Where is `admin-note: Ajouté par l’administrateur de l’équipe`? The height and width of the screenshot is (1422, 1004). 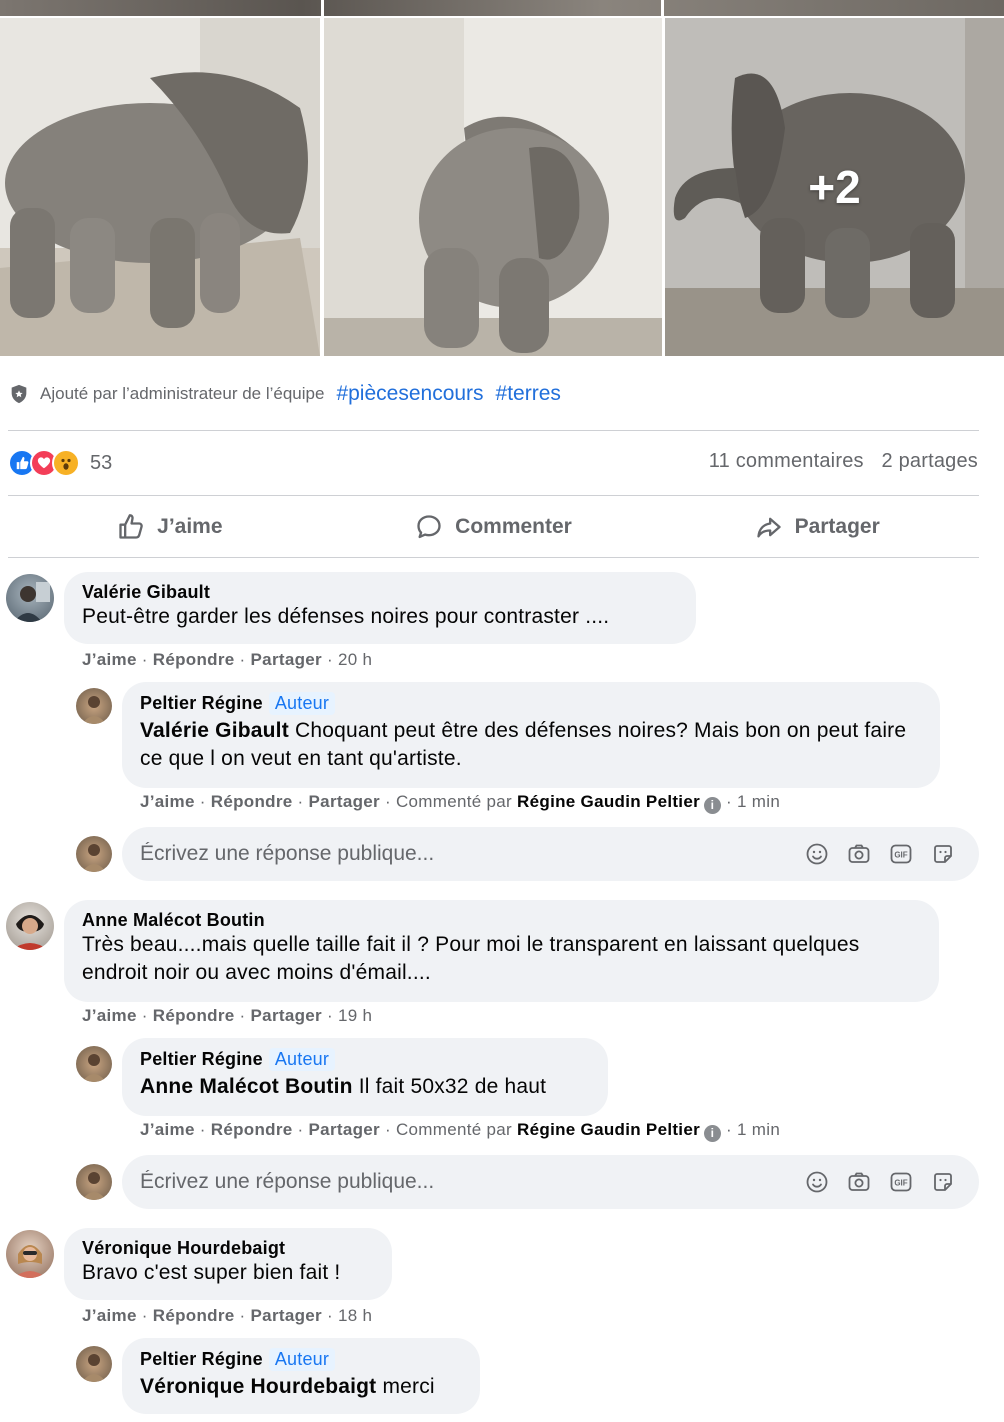
admin-note: Ajouté par l’administrateur de l’équipe is located at coordinates (182, 393).